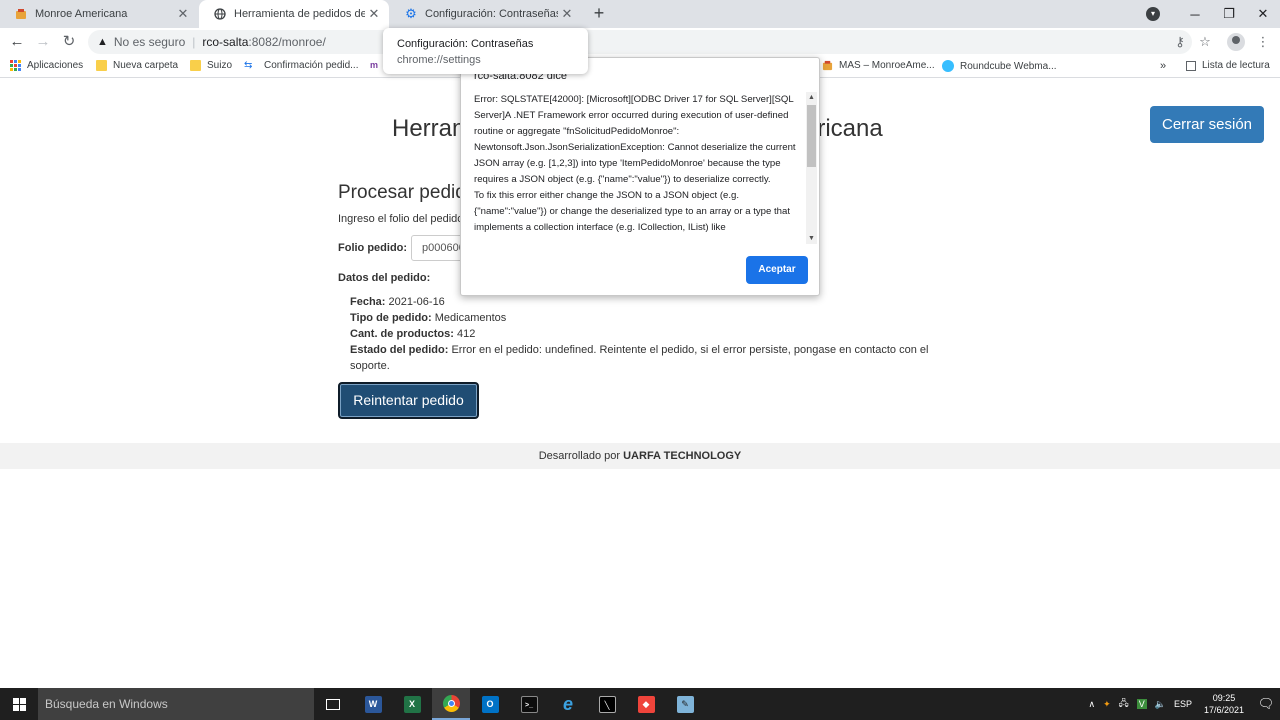 This screenshot has width=1280, height=720. I want to click on accept-button: Aceptar, so click(777, 270).